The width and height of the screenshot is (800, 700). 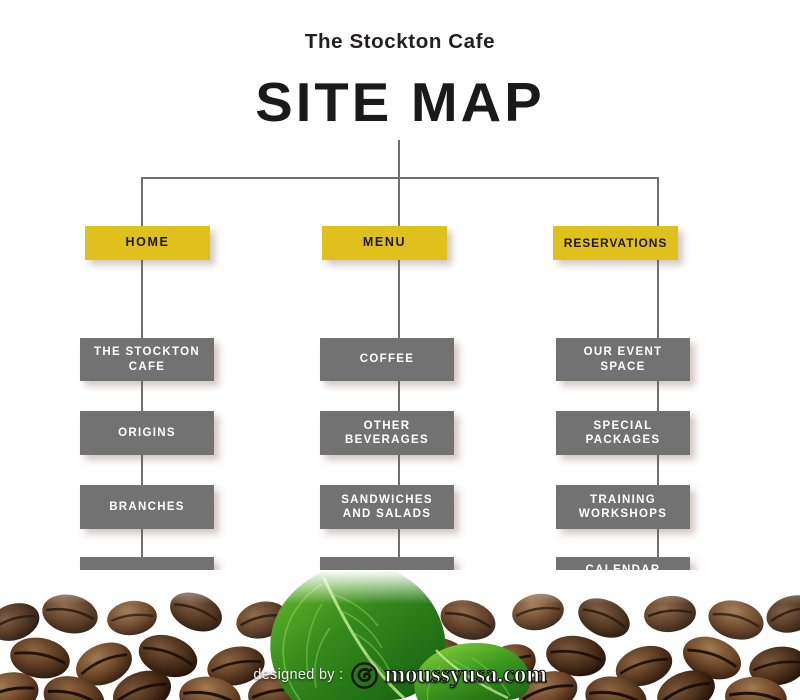 I want to click on spine-home, so click(x=142, y=299).